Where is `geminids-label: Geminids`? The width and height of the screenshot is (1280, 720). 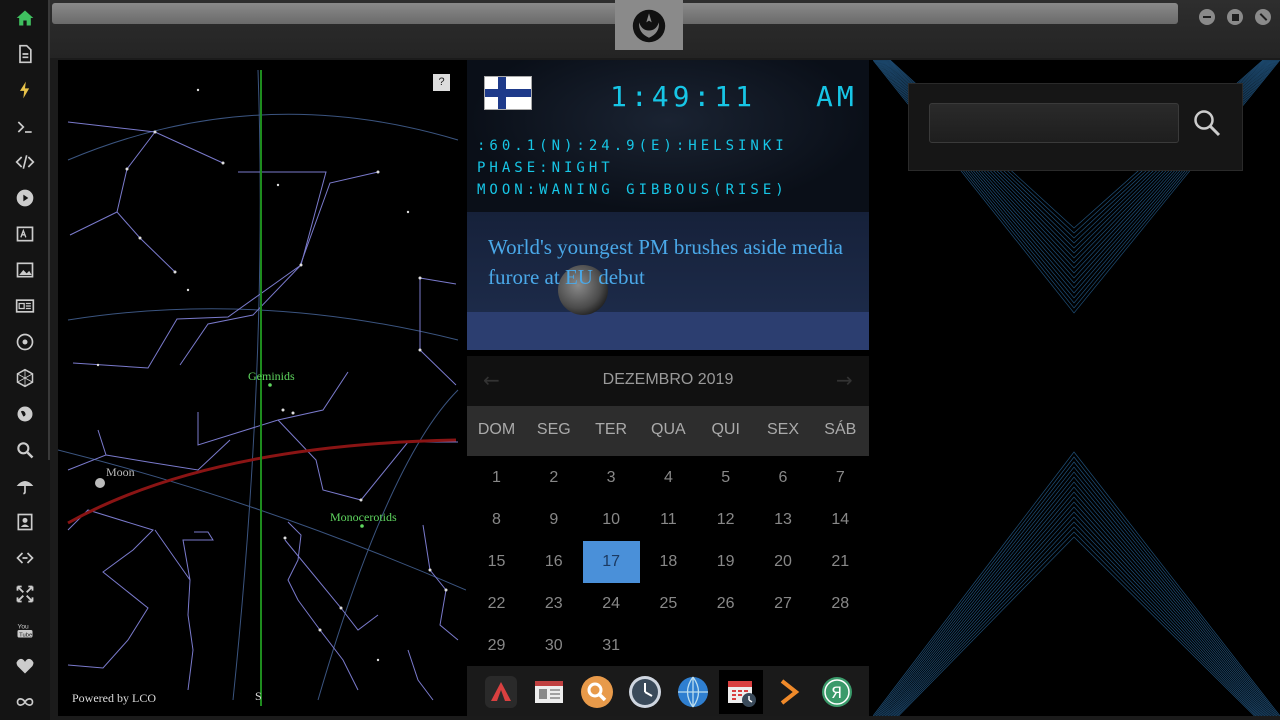 geminids-label: Geminids is located at coordinates (271, 376).